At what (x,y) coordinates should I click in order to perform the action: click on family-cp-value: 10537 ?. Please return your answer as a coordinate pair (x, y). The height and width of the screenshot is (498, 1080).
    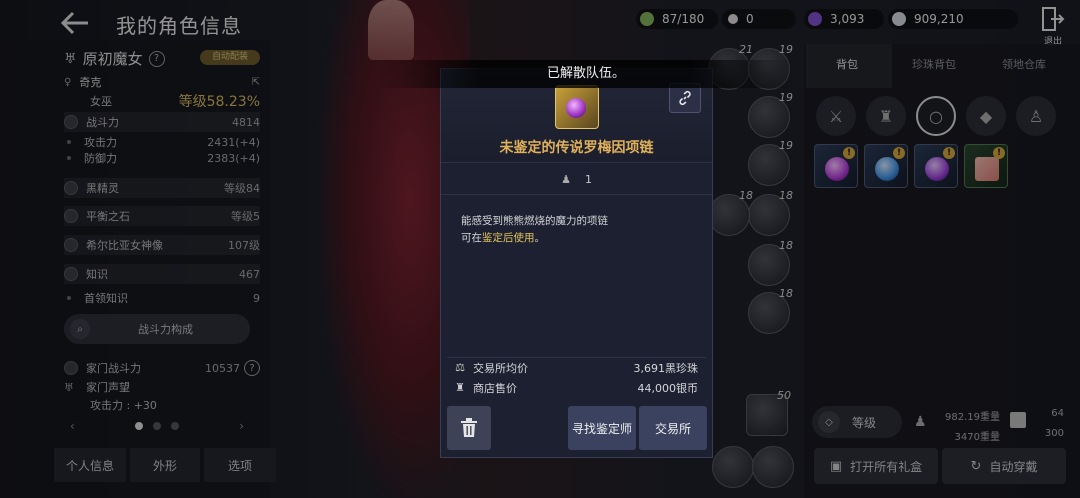
    Looking at the image, I should click on (232, 368).